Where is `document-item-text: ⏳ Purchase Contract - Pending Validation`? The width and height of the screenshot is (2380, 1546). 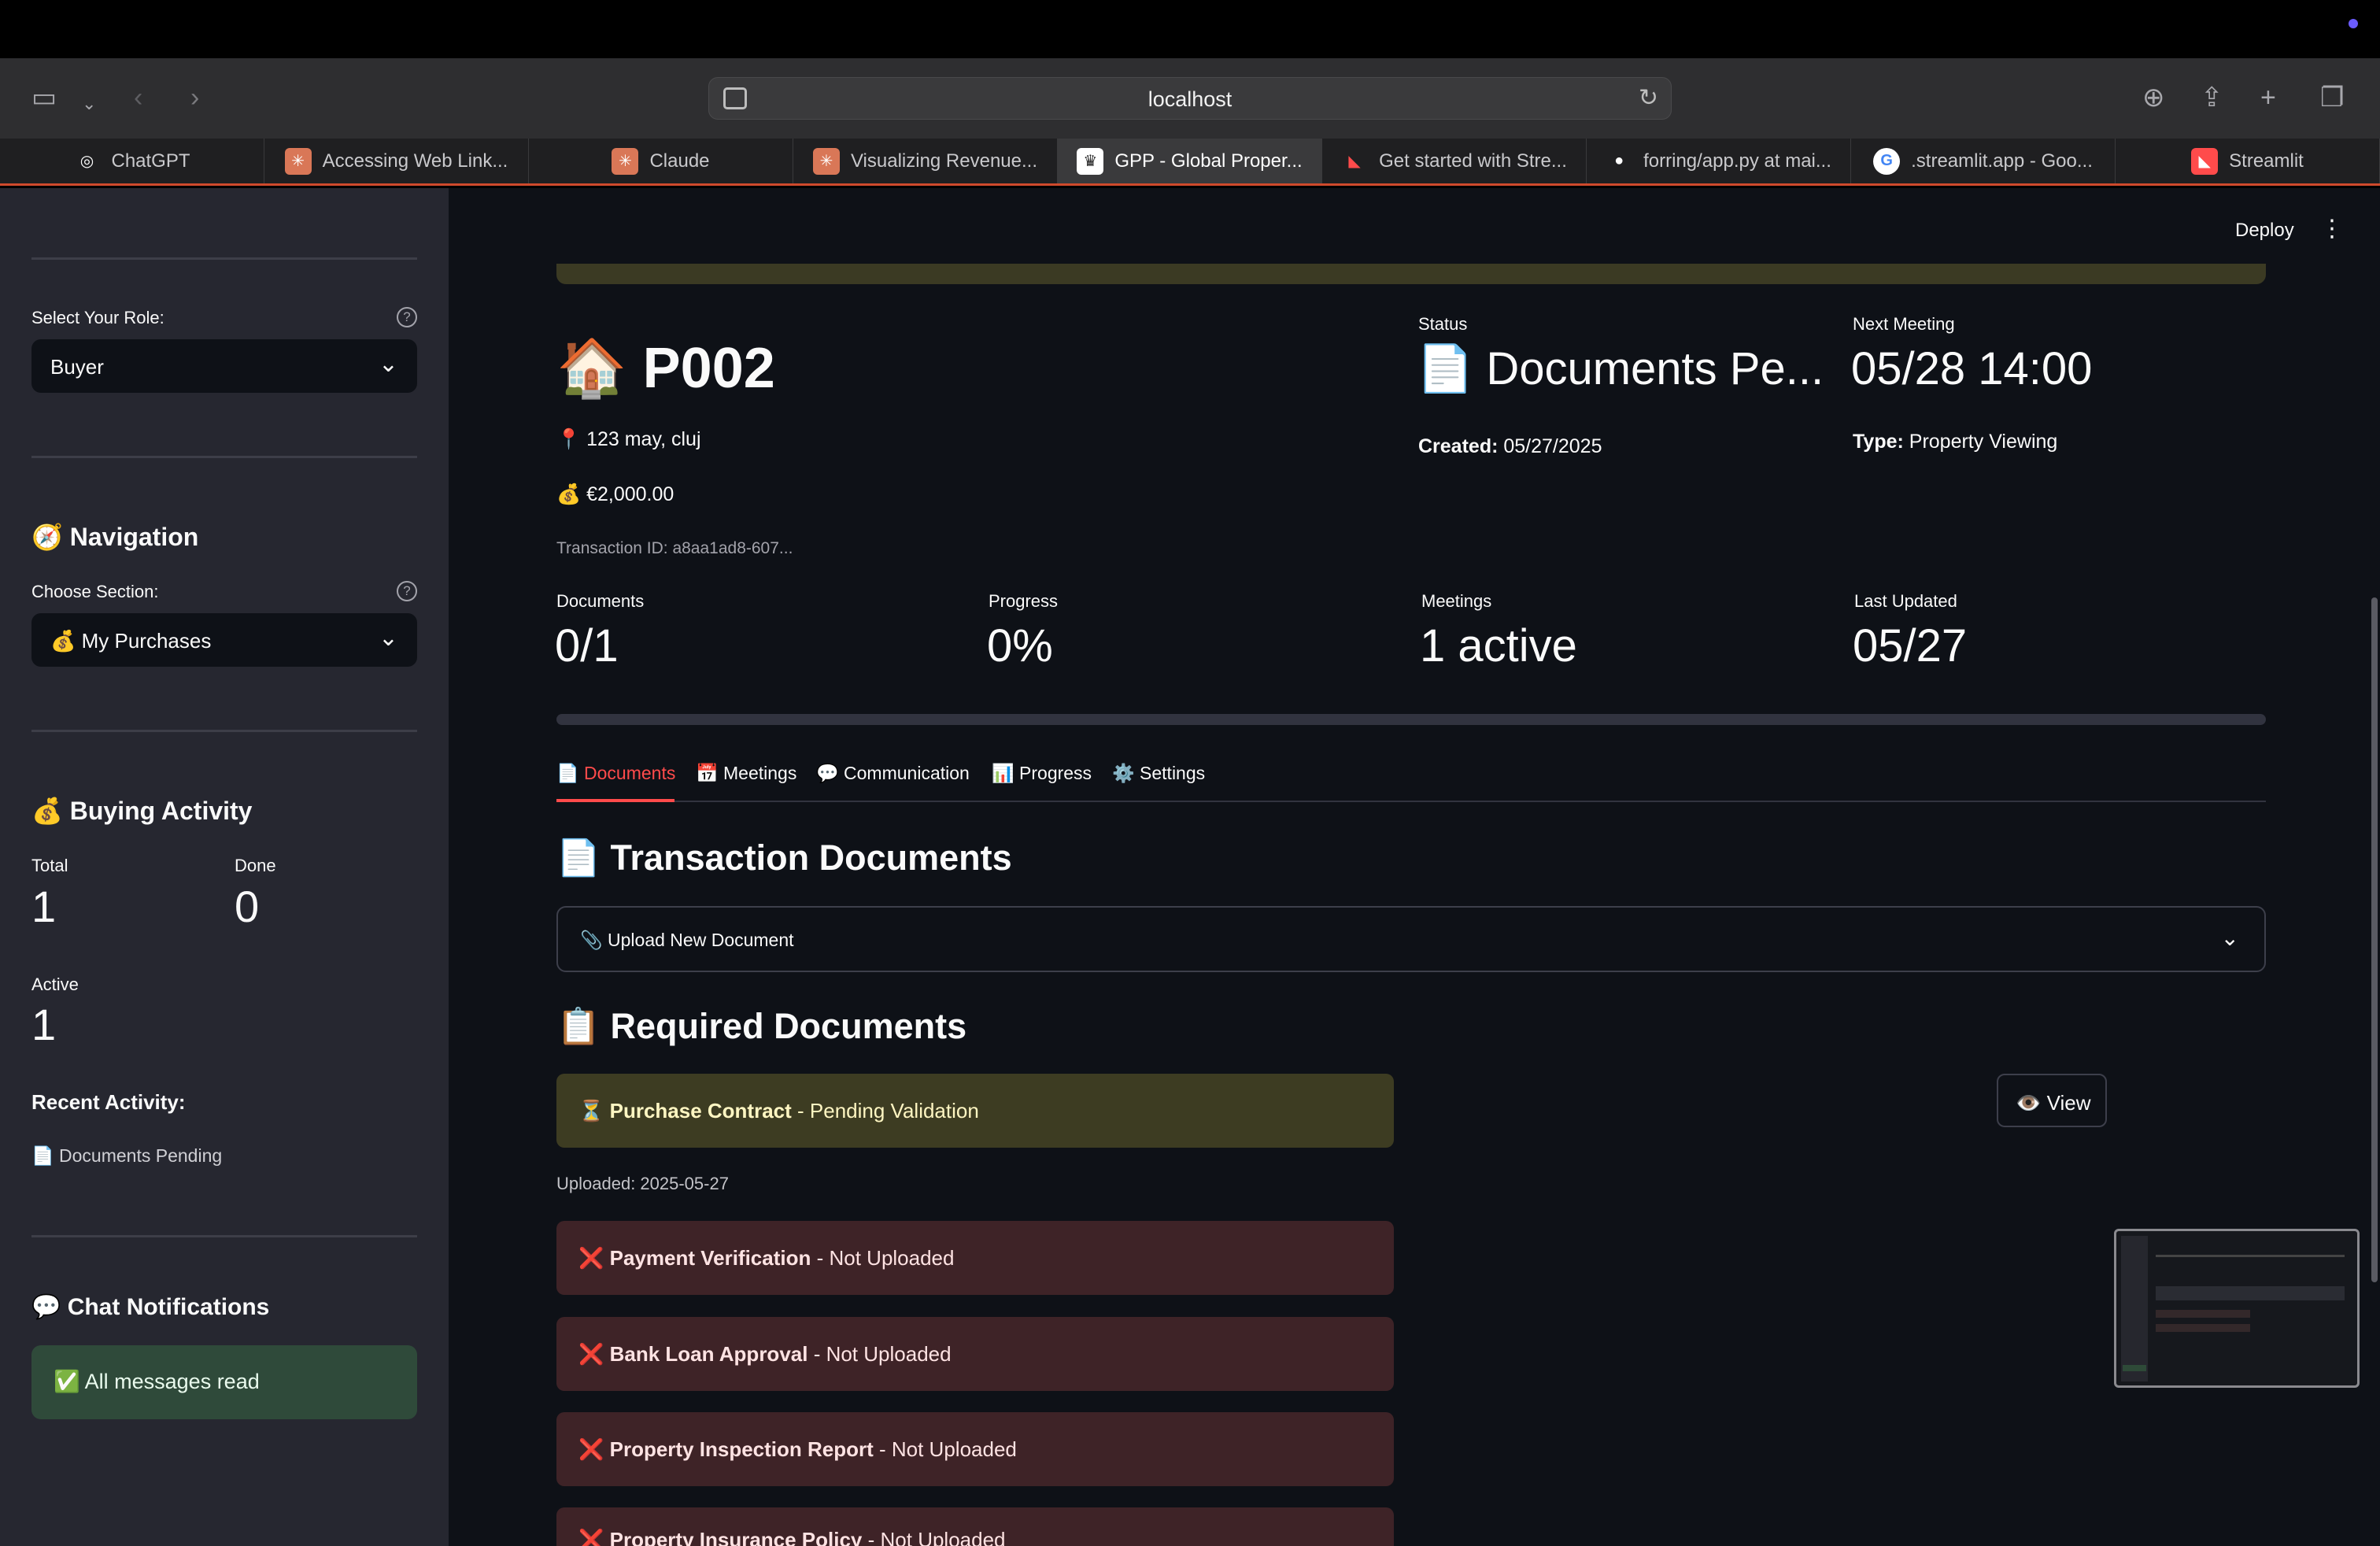
document-item-text: ⏳ Purchase Contract - Pending Validation is located at coordinates (778, 1111).